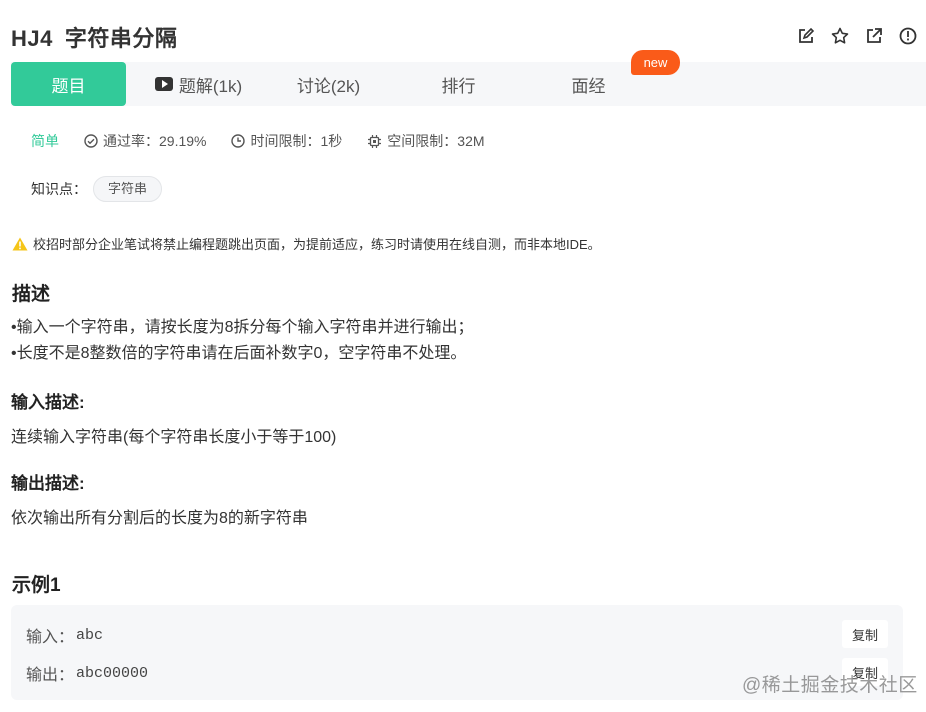 The width and height of the screenshot is (926, 712). Describe the element at coordinates (155, 141) in the screenshot. I see `pass-rate-text: 通过率：29.19%` at that location.